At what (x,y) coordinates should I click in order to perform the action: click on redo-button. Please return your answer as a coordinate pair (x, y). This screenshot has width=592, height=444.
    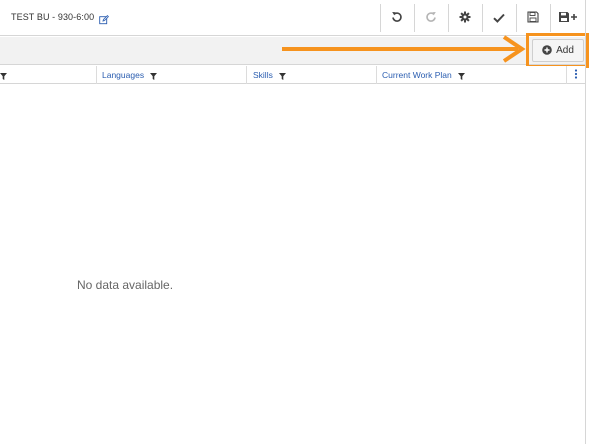
    Looking at the image, I should click on (431, 18).